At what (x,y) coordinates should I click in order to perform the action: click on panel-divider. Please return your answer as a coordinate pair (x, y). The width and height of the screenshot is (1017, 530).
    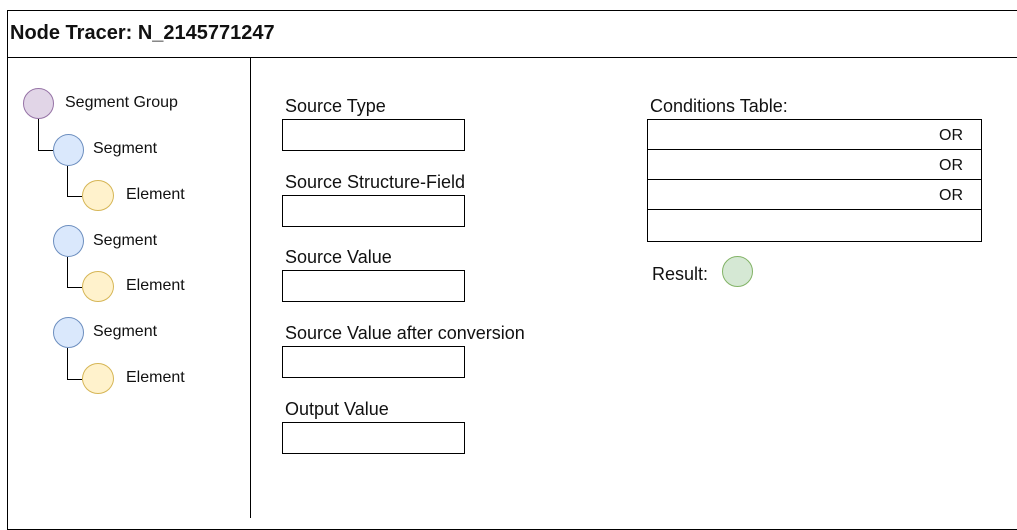
    Looking at the image, I should click on (250, 288).